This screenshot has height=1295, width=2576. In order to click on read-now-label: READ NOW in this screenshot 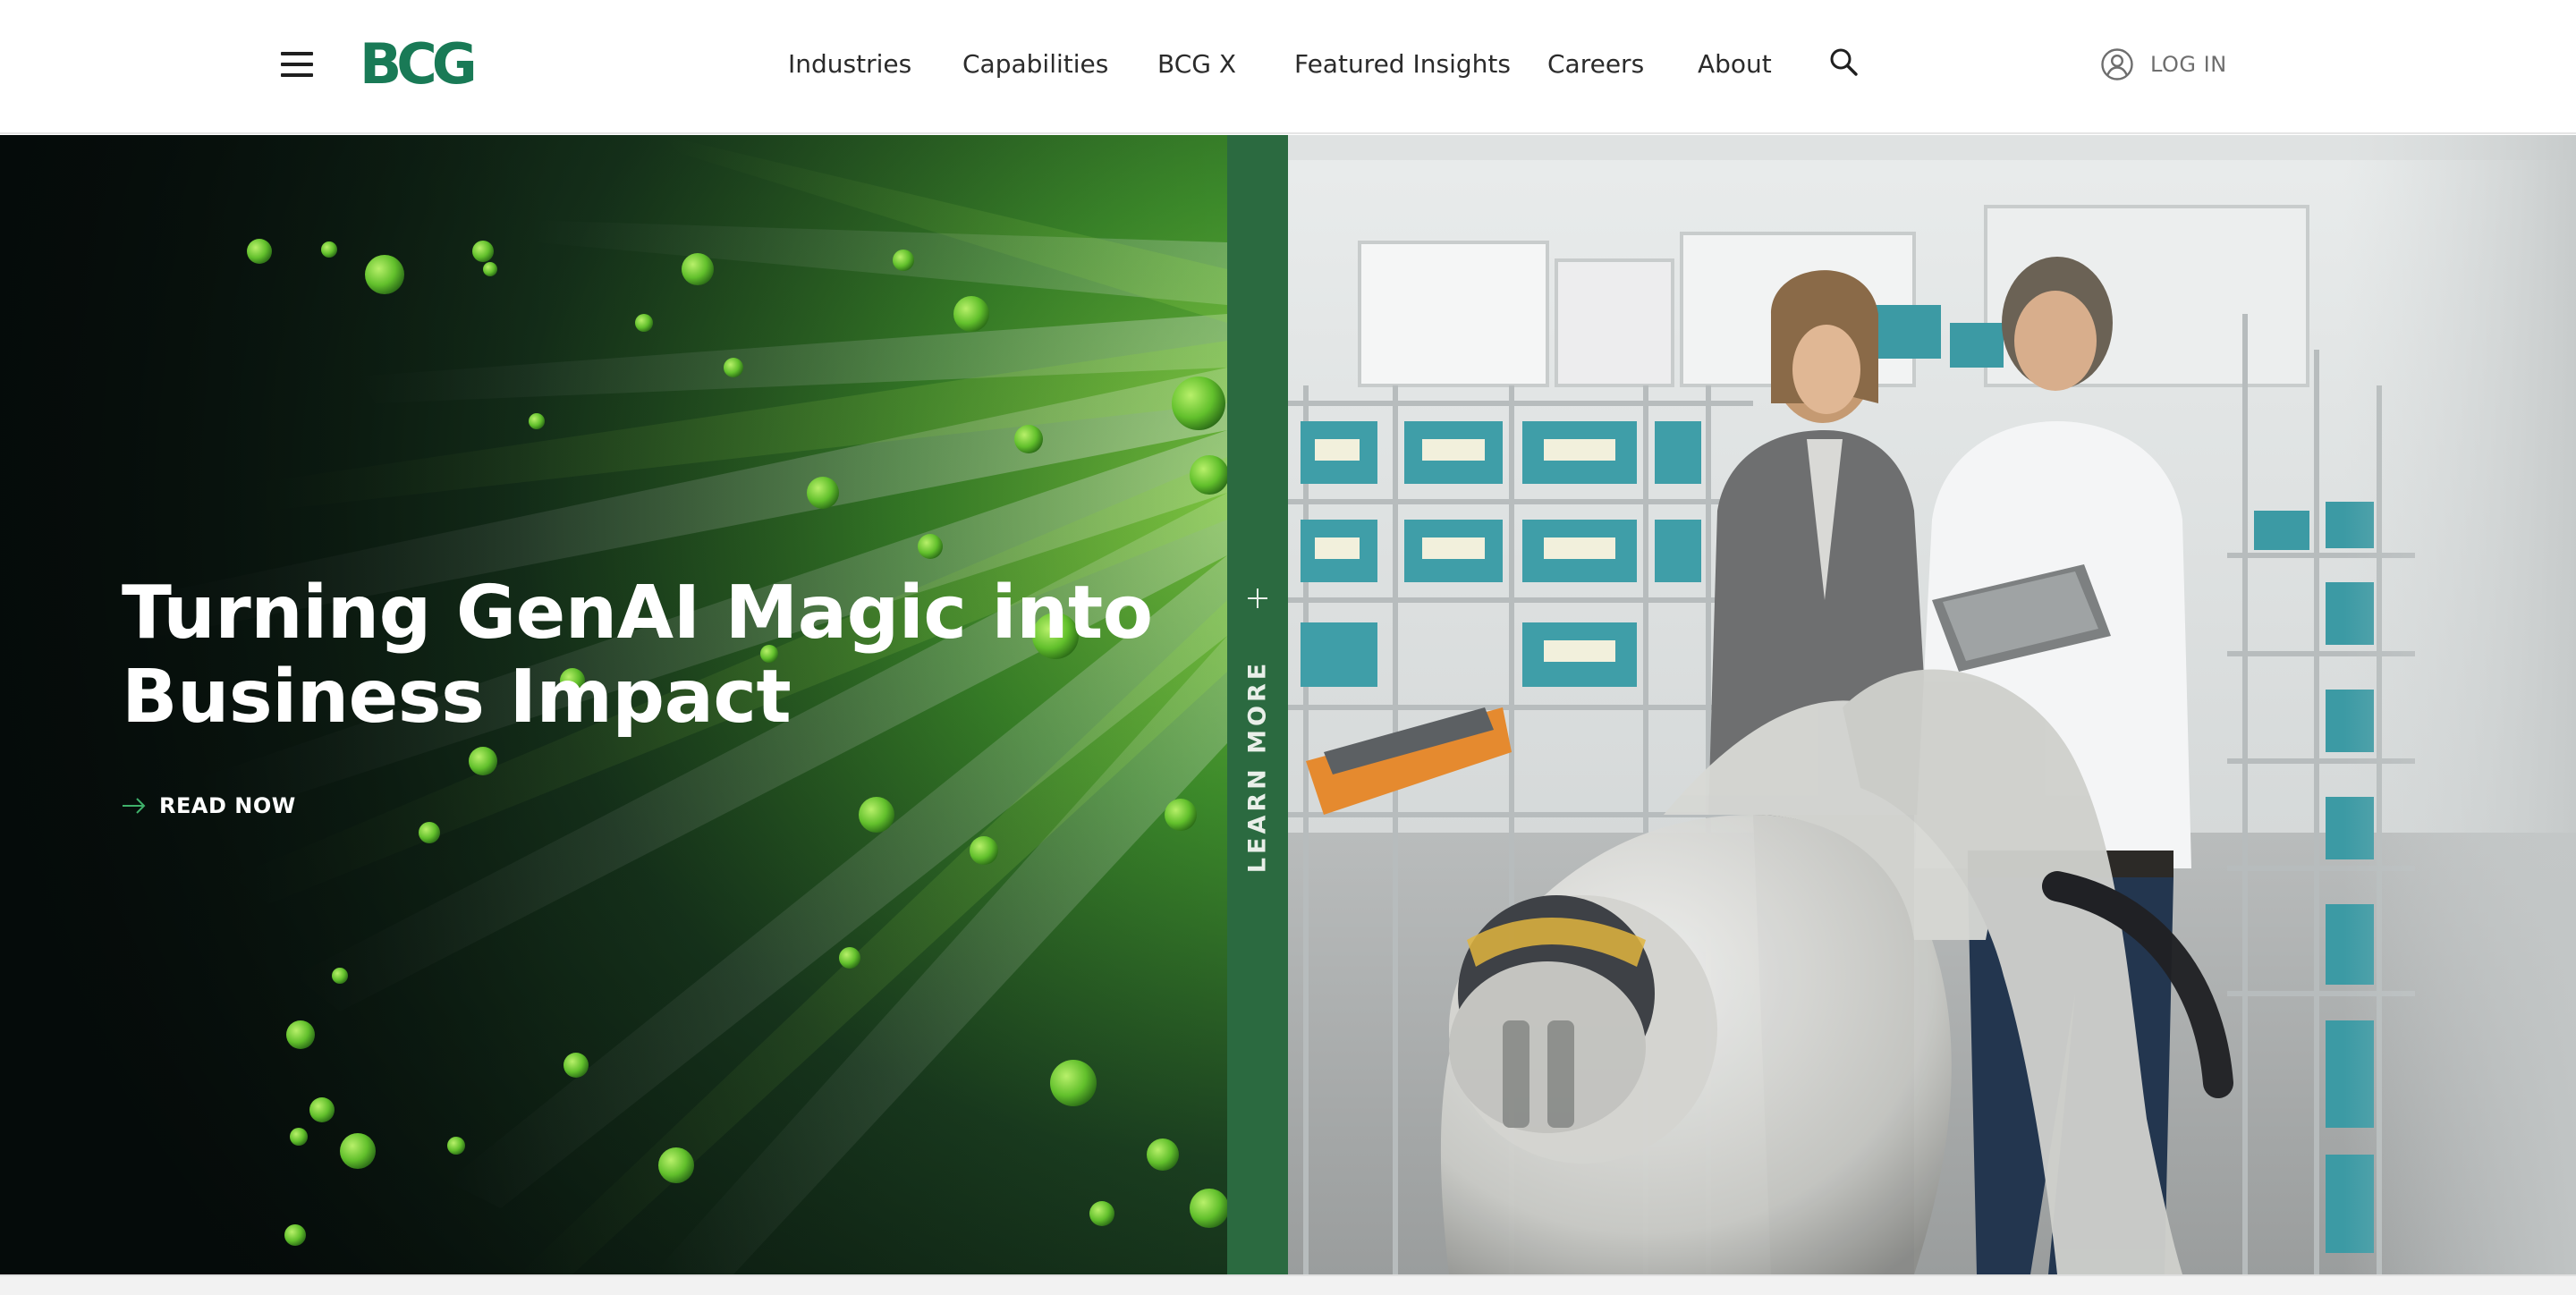, I will do `click(227, 806)`.